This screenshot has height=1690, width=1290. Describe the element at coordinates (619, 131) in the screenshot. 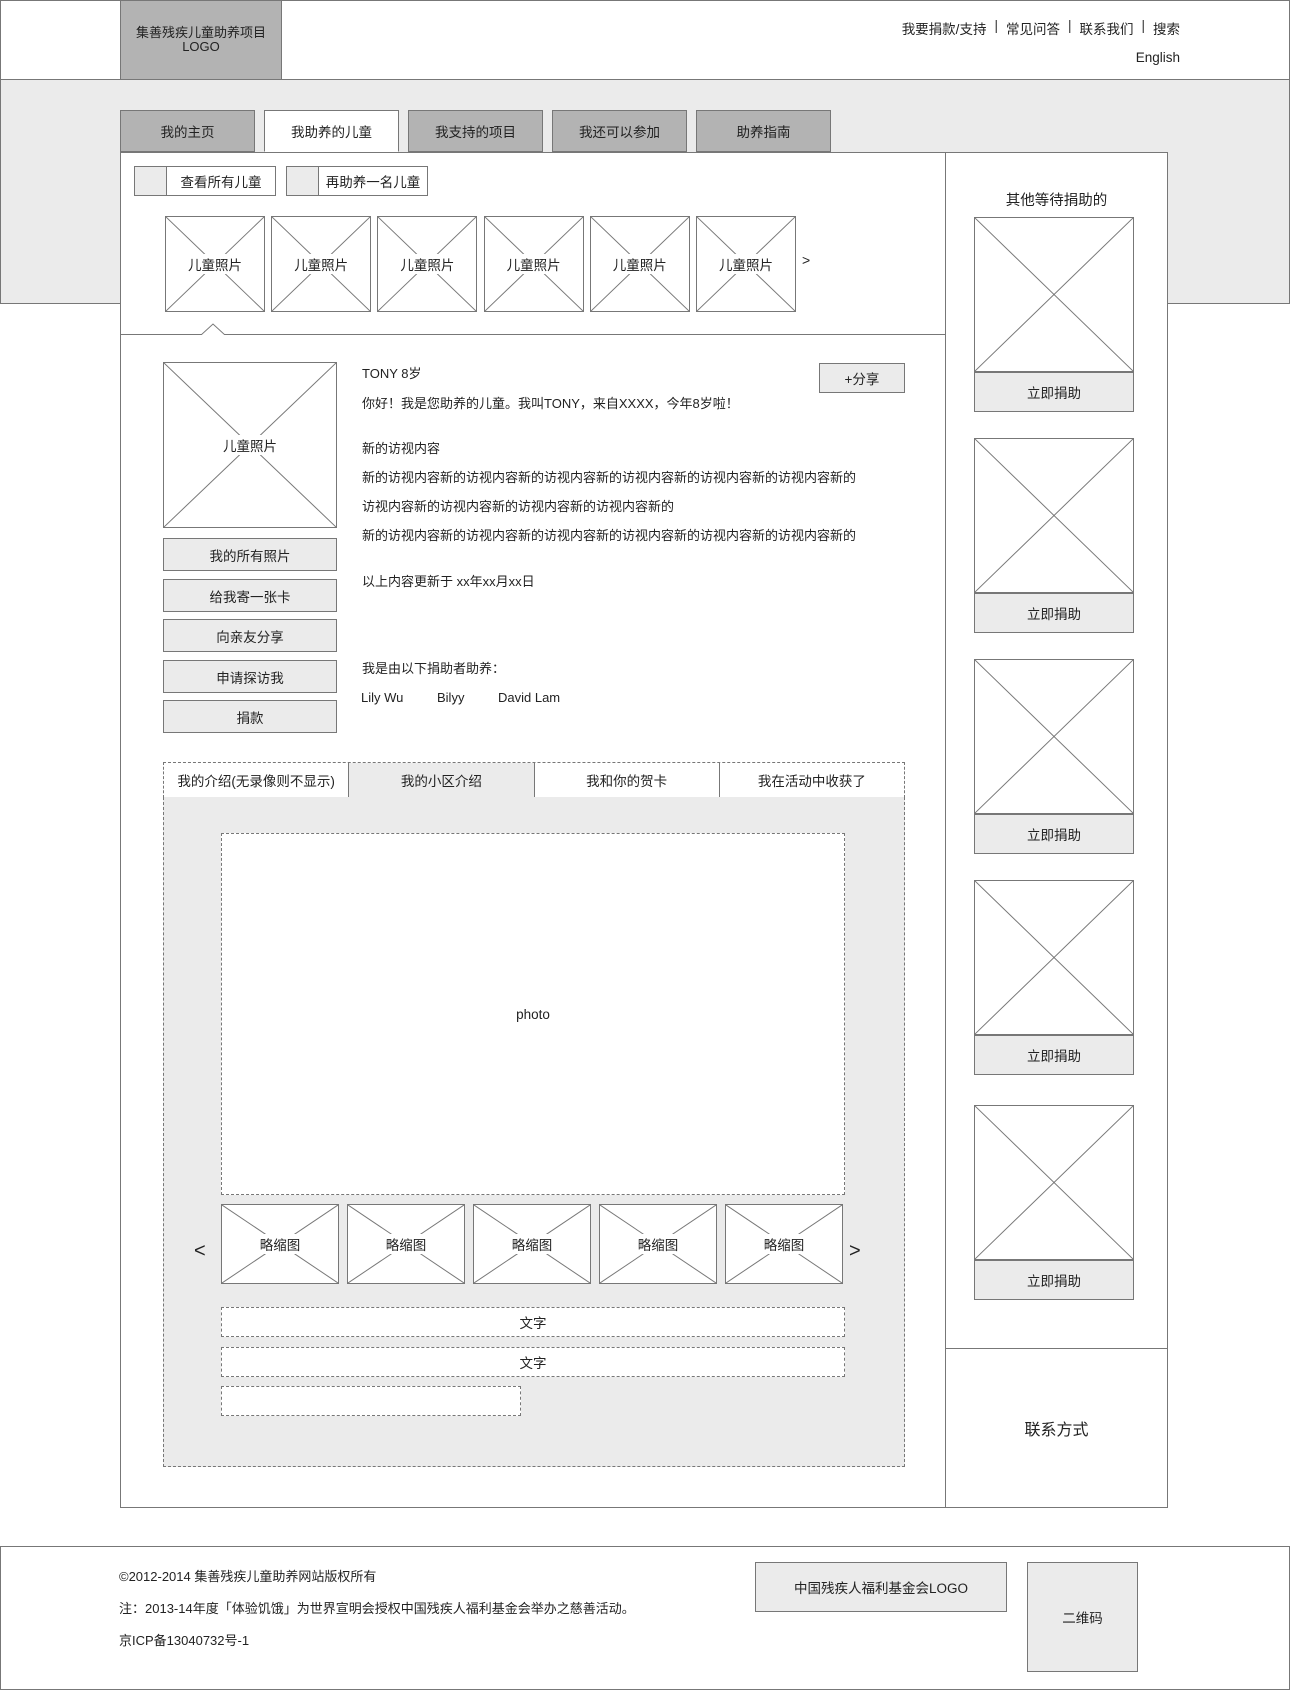

I see `tab-can-join: 我还可以参加` at that location.